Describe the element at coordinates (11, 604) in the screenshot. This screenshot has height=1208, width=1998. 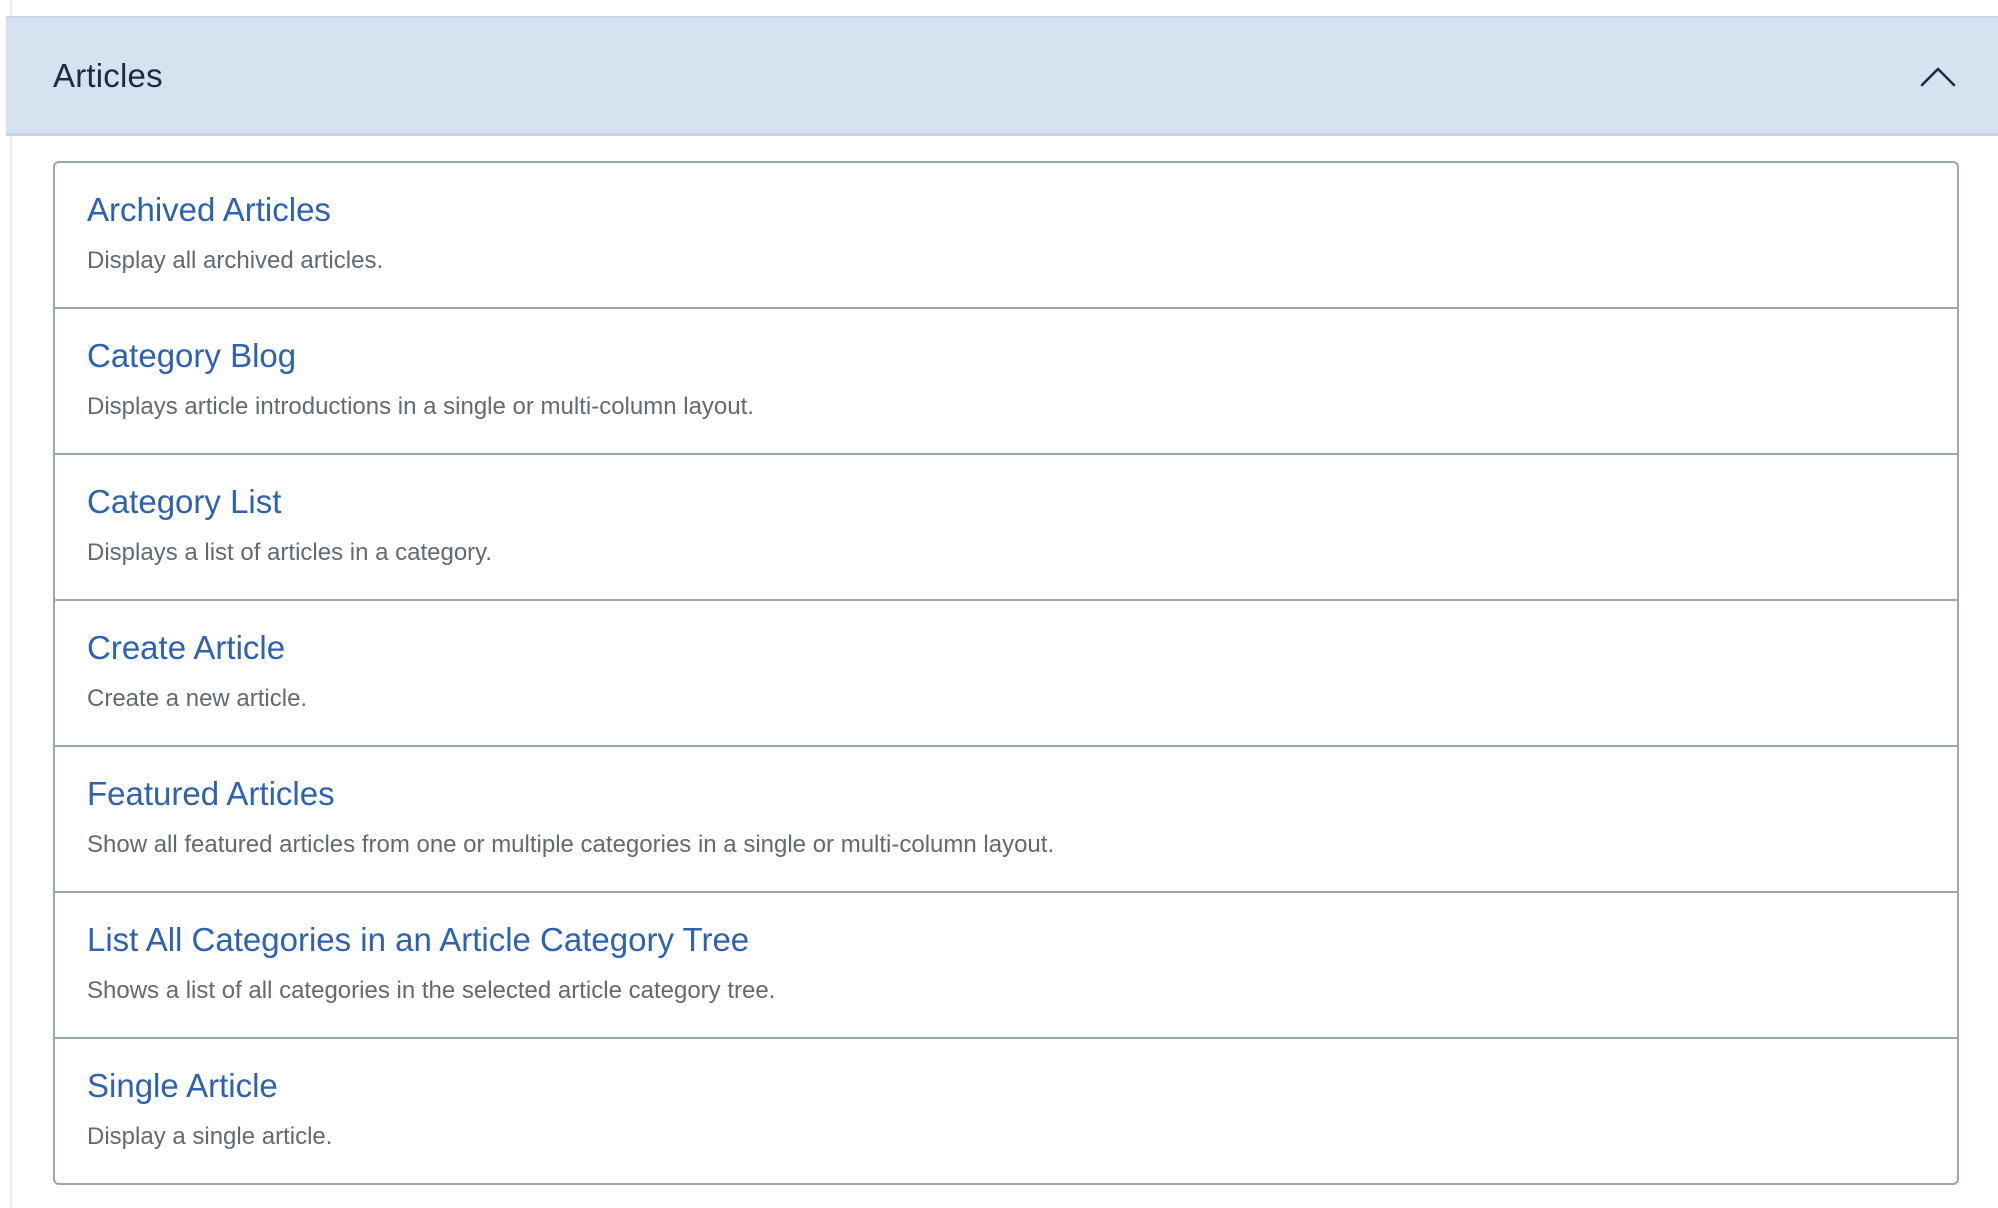
I see `left-divider` at that location.